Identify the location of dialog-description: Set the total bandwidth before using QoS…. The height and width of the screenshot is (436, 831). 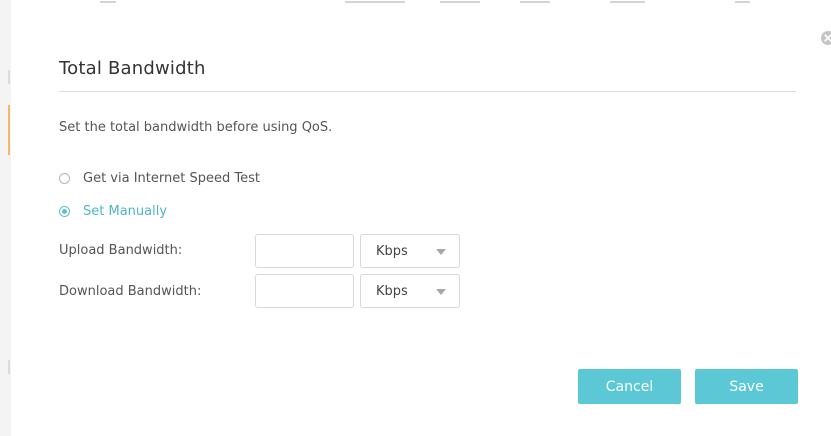
(196, 127).